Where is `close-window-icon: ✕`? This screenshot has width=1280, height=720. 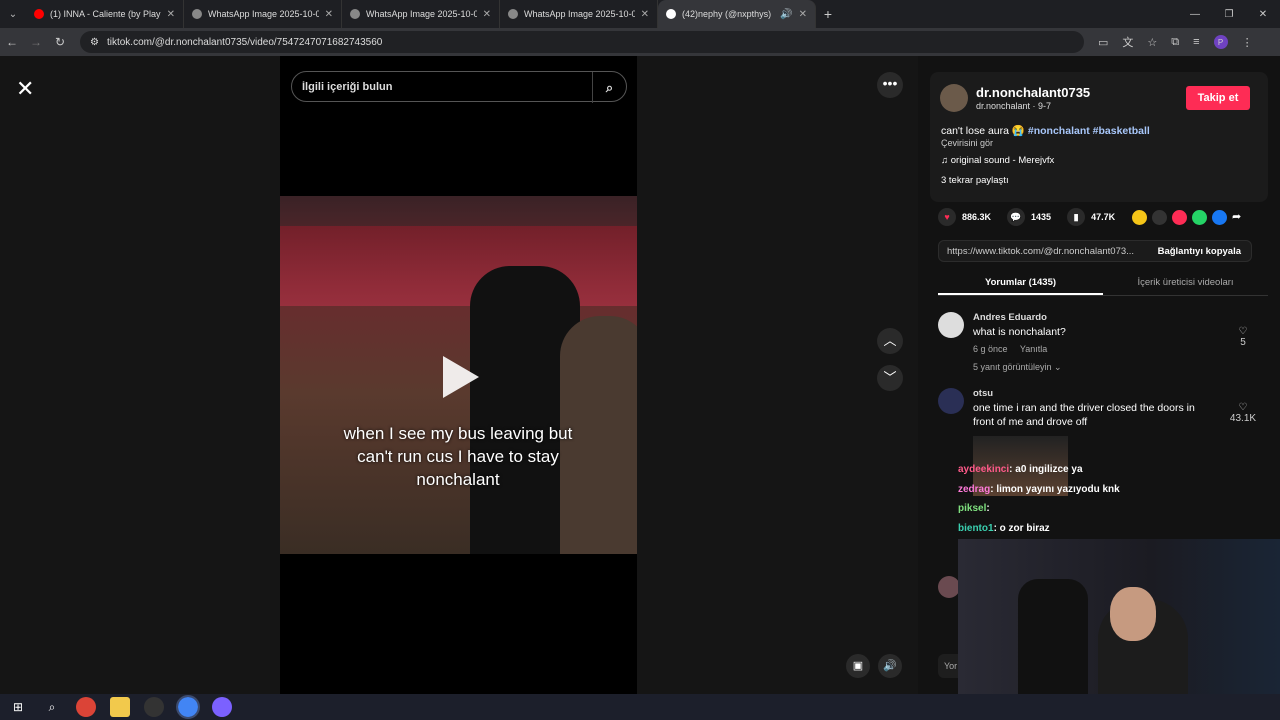 close-window-icon: ✕ is located at coordinates (1263, 14).